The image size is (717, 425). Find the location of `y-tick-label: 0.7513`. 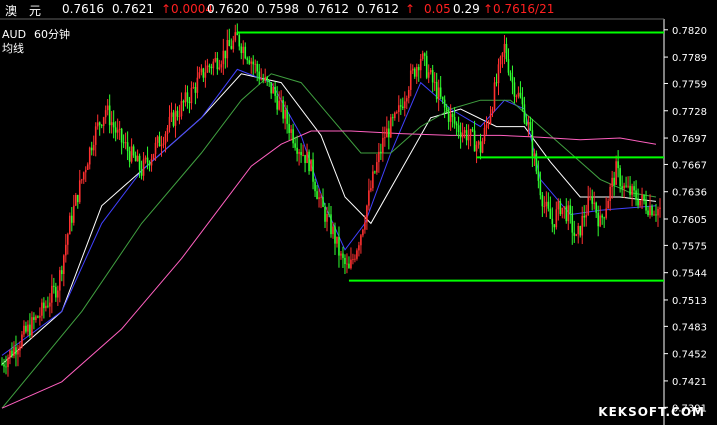

y-tick-label: 0.7513 is located at coordinates (689, 301).